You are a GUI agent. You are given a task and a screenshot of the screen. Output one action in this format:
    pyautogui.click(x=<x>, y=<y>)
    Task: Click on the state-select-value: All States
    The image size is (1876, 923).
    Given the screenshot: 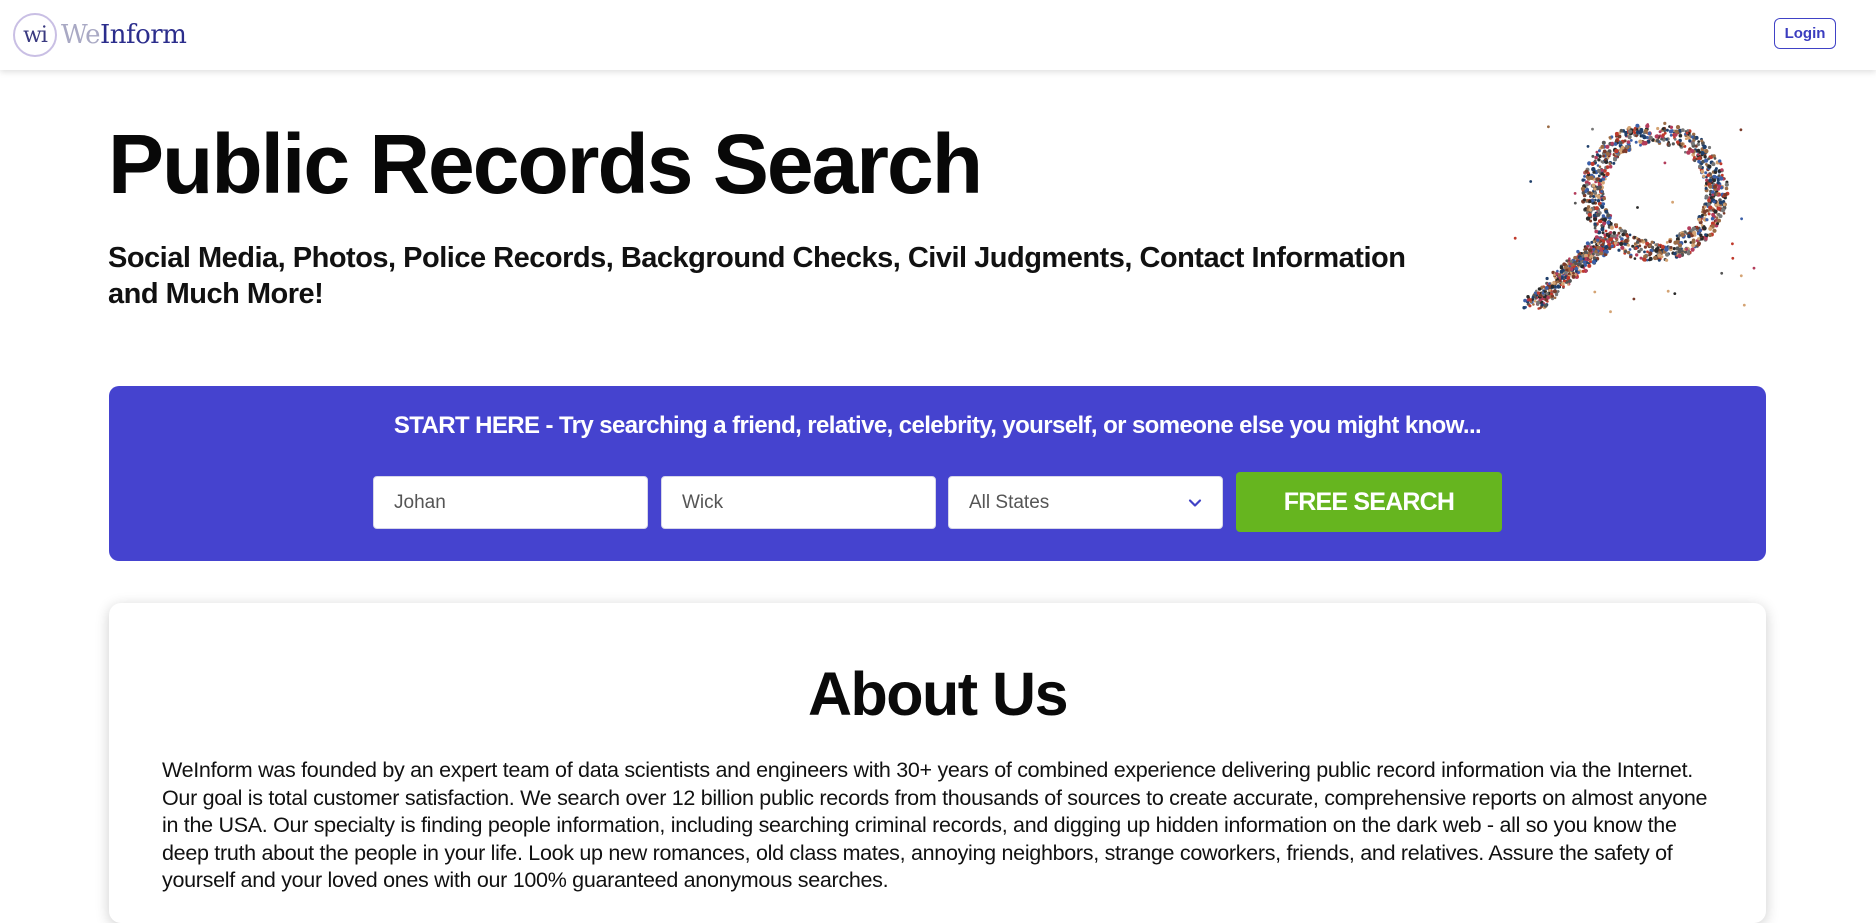 What is the action you would take?
    pyautogui.click(x=1009, y=502)
    